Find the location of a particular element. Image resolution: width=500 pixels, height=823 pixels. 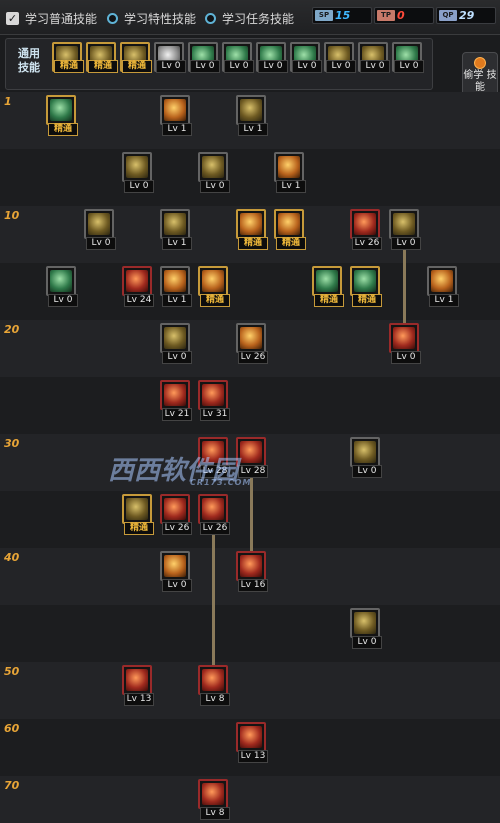

option-label: 学习特性技能 is located at coordinates (160, 18).